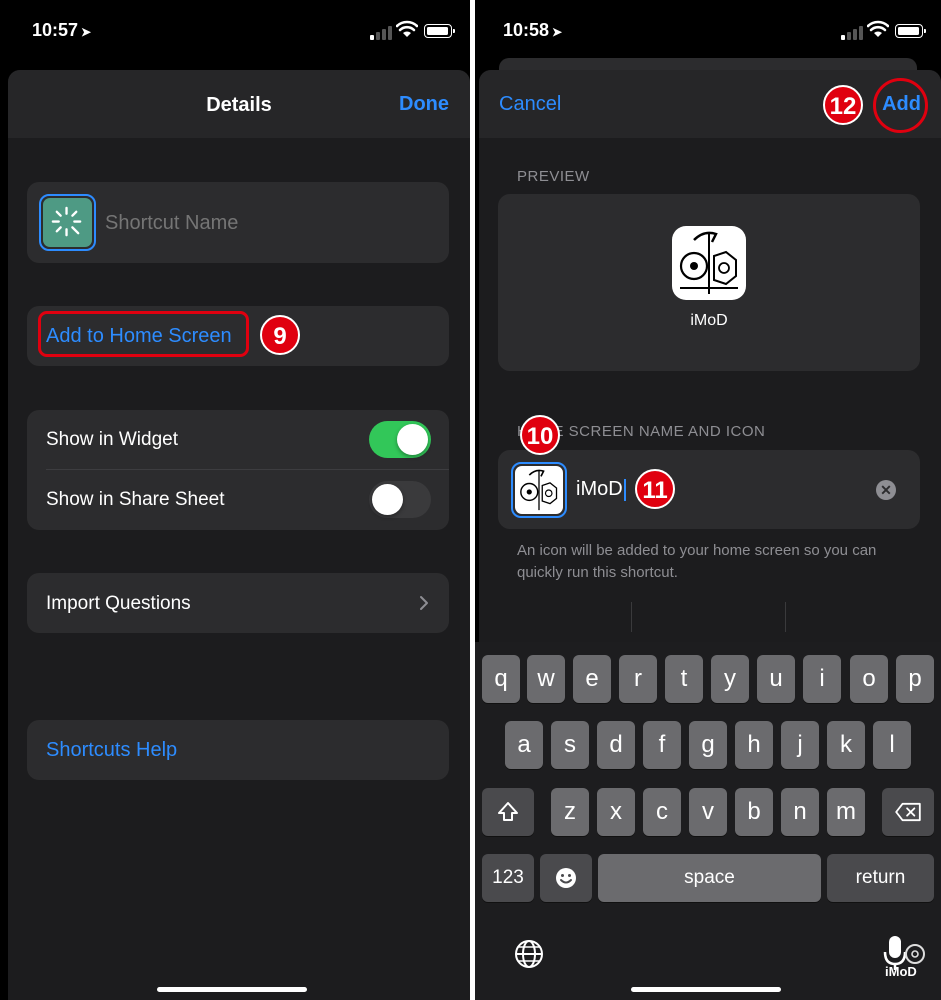 The image size is (941, 1000). Describe the element at coordinates (111, 750) in the screenshot. I see `shortcuts-help-link: Shortcuts Help` at that location.